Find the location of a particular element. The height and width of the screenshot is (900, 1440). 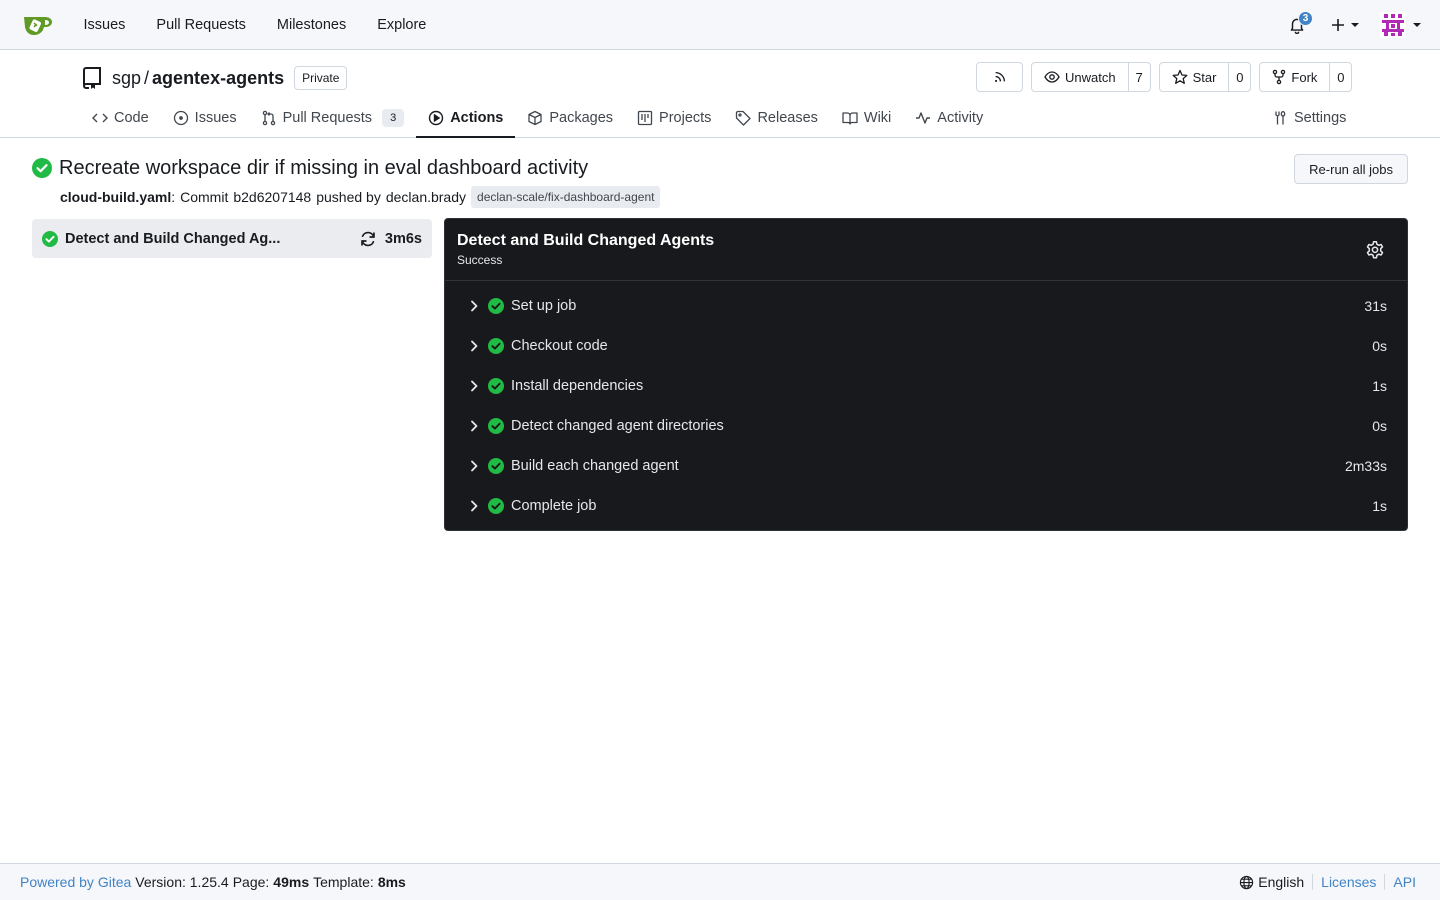

repo-name-link: agentex-agents is located at coordinates (218, 78).